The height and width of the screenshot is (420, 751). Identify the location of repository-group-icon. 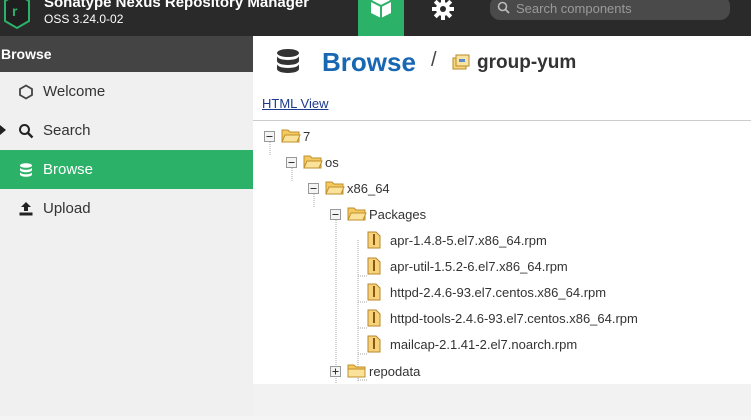
(461, 62).